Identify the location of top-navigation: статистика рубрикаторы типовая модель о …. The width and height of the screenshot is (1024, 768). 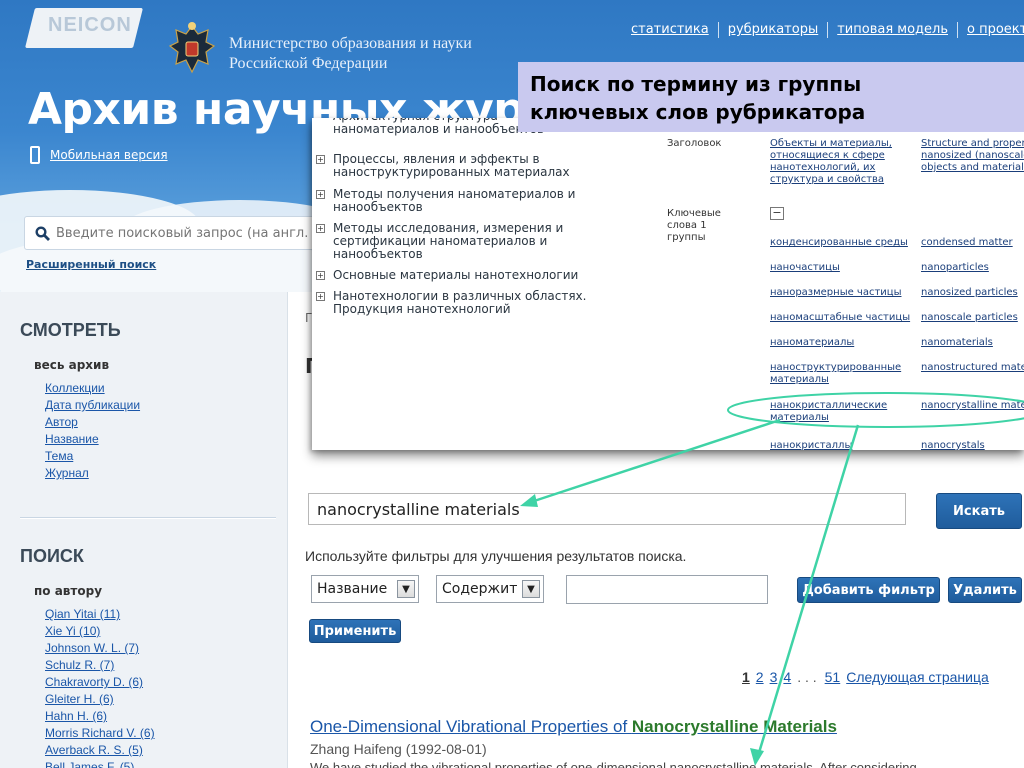
(823, 30).